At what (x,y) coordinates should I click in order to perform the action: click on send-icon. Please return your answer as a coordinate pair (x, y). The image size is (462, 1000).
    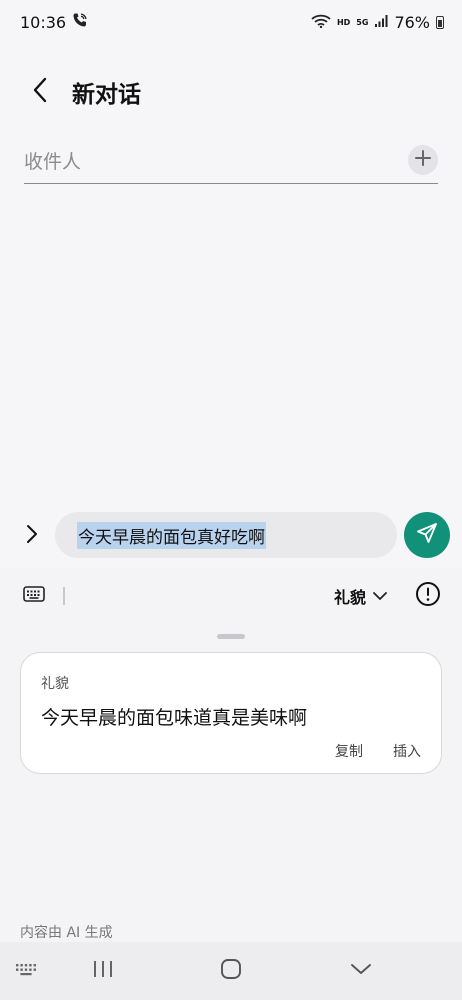
    Looking at the image, I should click on (427, 535).